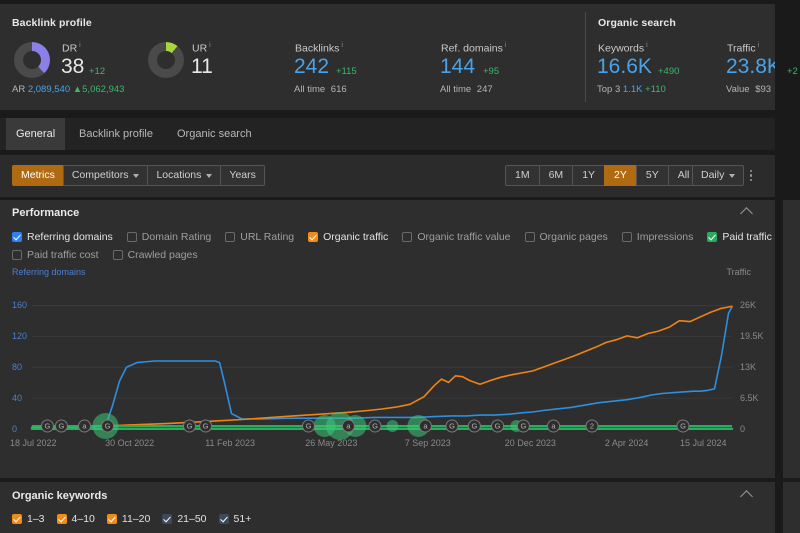 Image resolution: width=800 pixels, height=533 pixels. I want to click on x-axis-tick: 7 Sep 2023, so click(427, 443).